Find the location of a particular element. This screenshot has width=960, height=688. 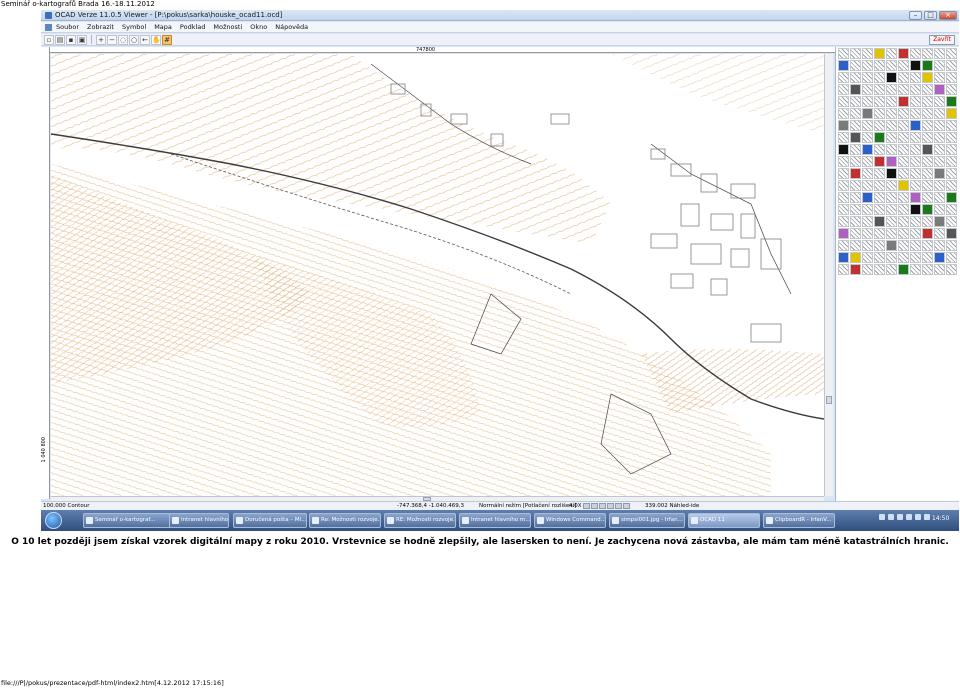

menu-podklad: Podklad is located at coordinates (192, 27).